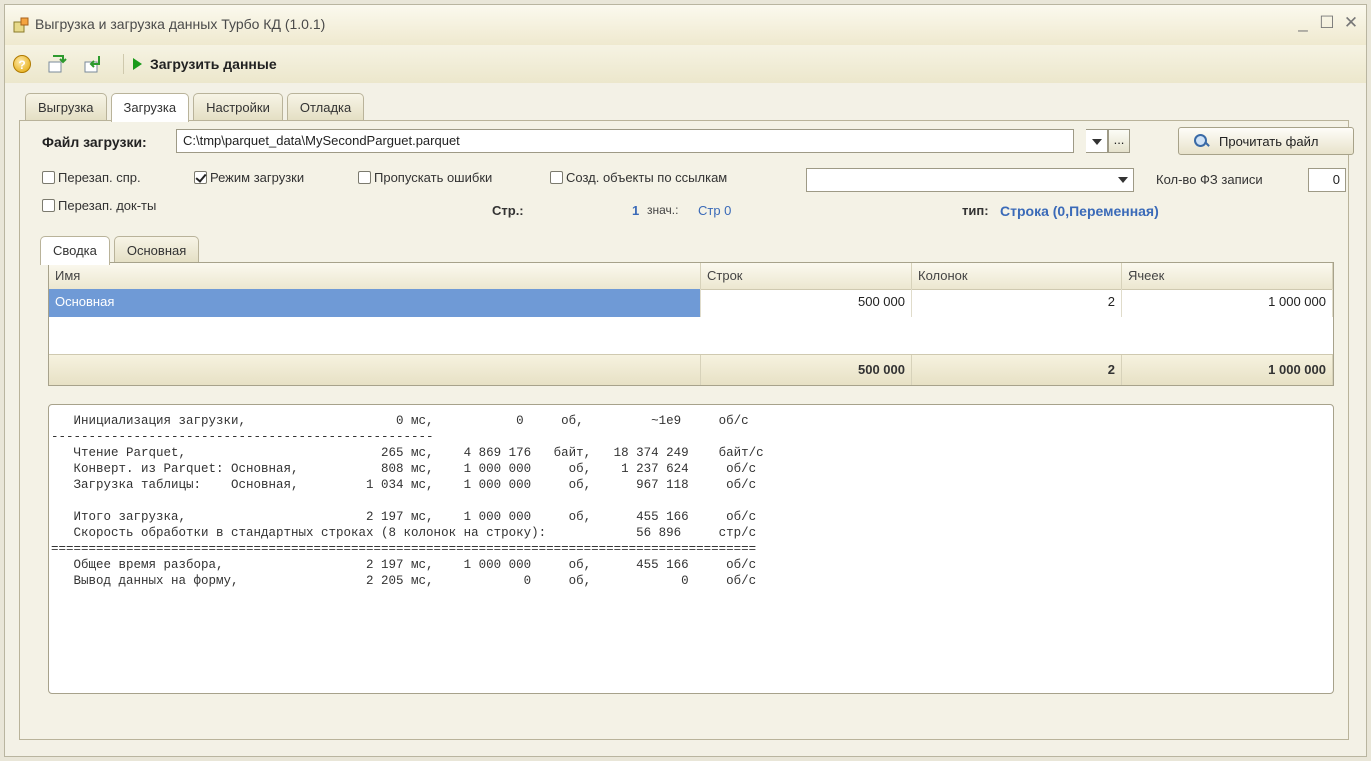 The height and width of the screenshot is (761, 1371). I want to click on table-header: Имя Строк Колонок Ячеек, so click(691, 276).